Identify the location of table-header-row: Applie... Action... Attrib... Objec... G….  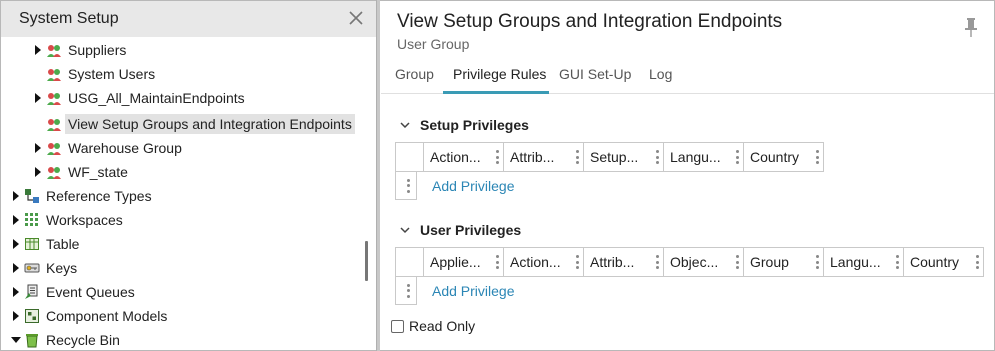
(689, 262).